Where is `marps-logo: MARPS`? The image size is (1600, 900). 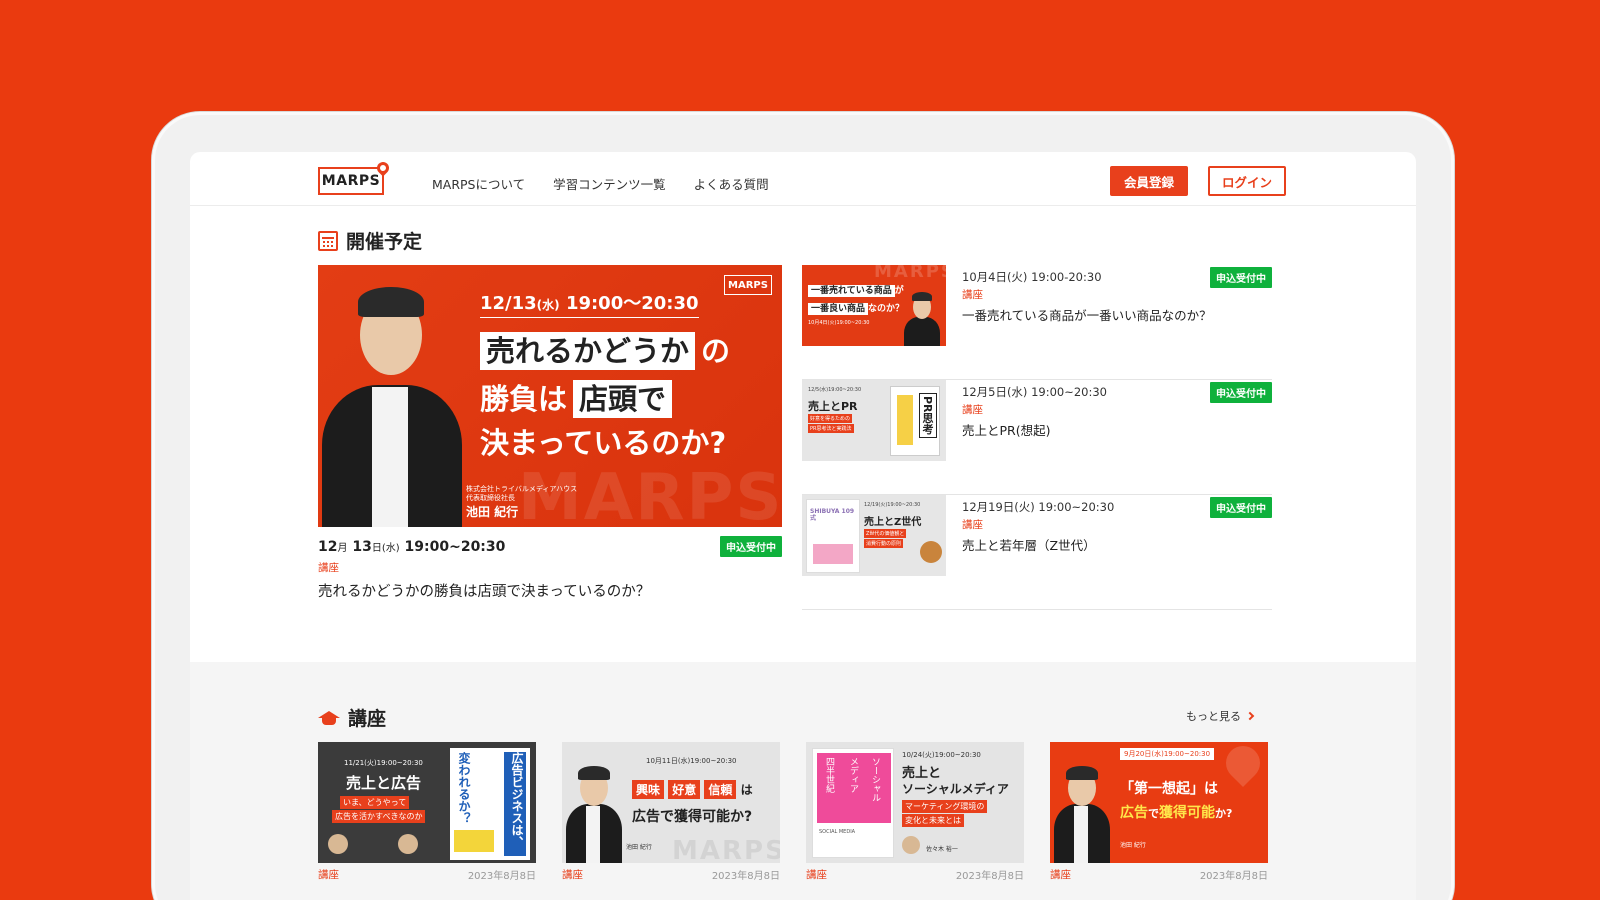
marps-logo: MARPS is located at coordinates (355, 177).